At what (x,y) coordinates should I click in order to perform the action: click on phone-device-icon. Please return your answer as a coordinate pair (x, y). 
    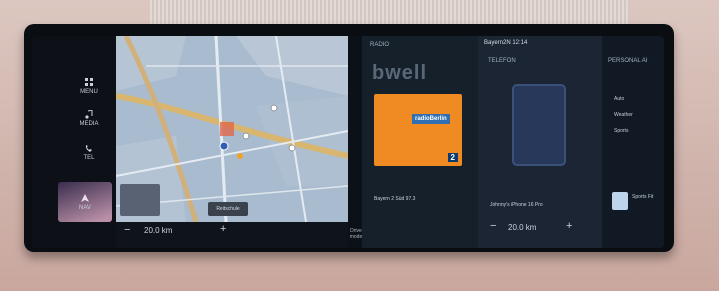
    Looking at the image, I should click on (539, 125).